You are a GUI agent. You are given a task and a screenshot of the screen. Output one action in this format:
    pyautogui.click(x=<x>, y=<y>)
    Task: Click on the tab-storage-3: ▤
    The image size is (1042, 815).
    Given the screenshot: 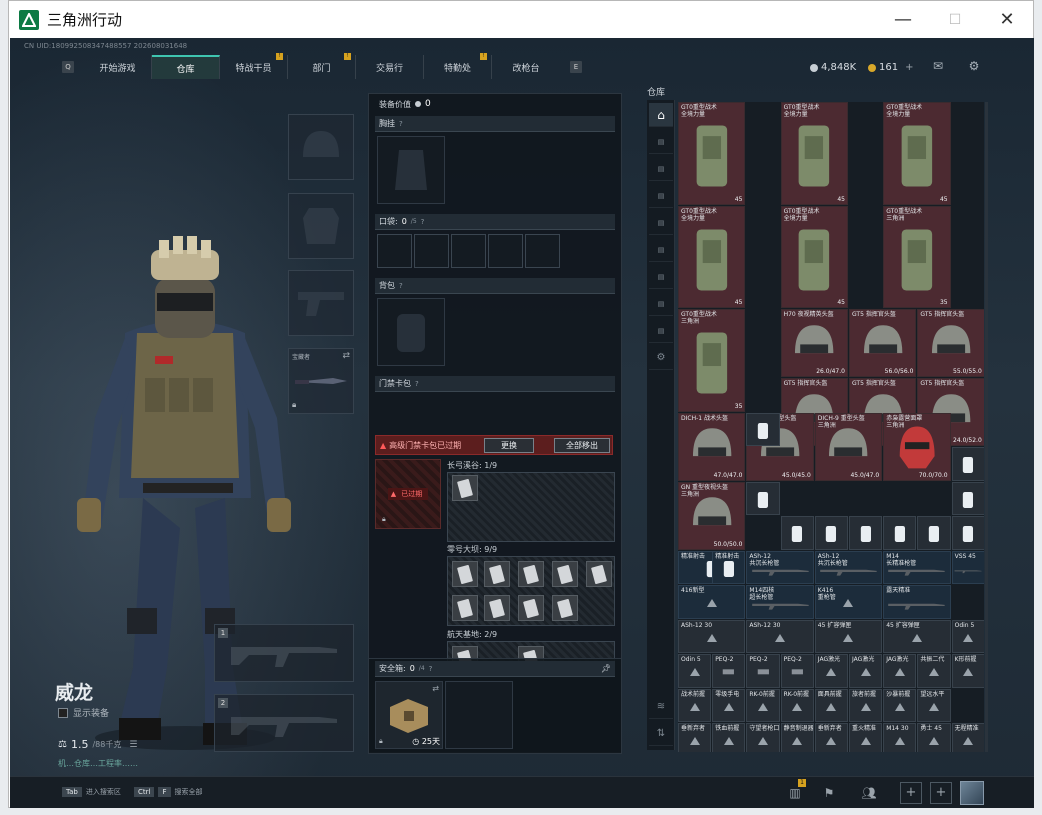 What is the action you would take?
    pyautogui.click(x=661, y=196)
    